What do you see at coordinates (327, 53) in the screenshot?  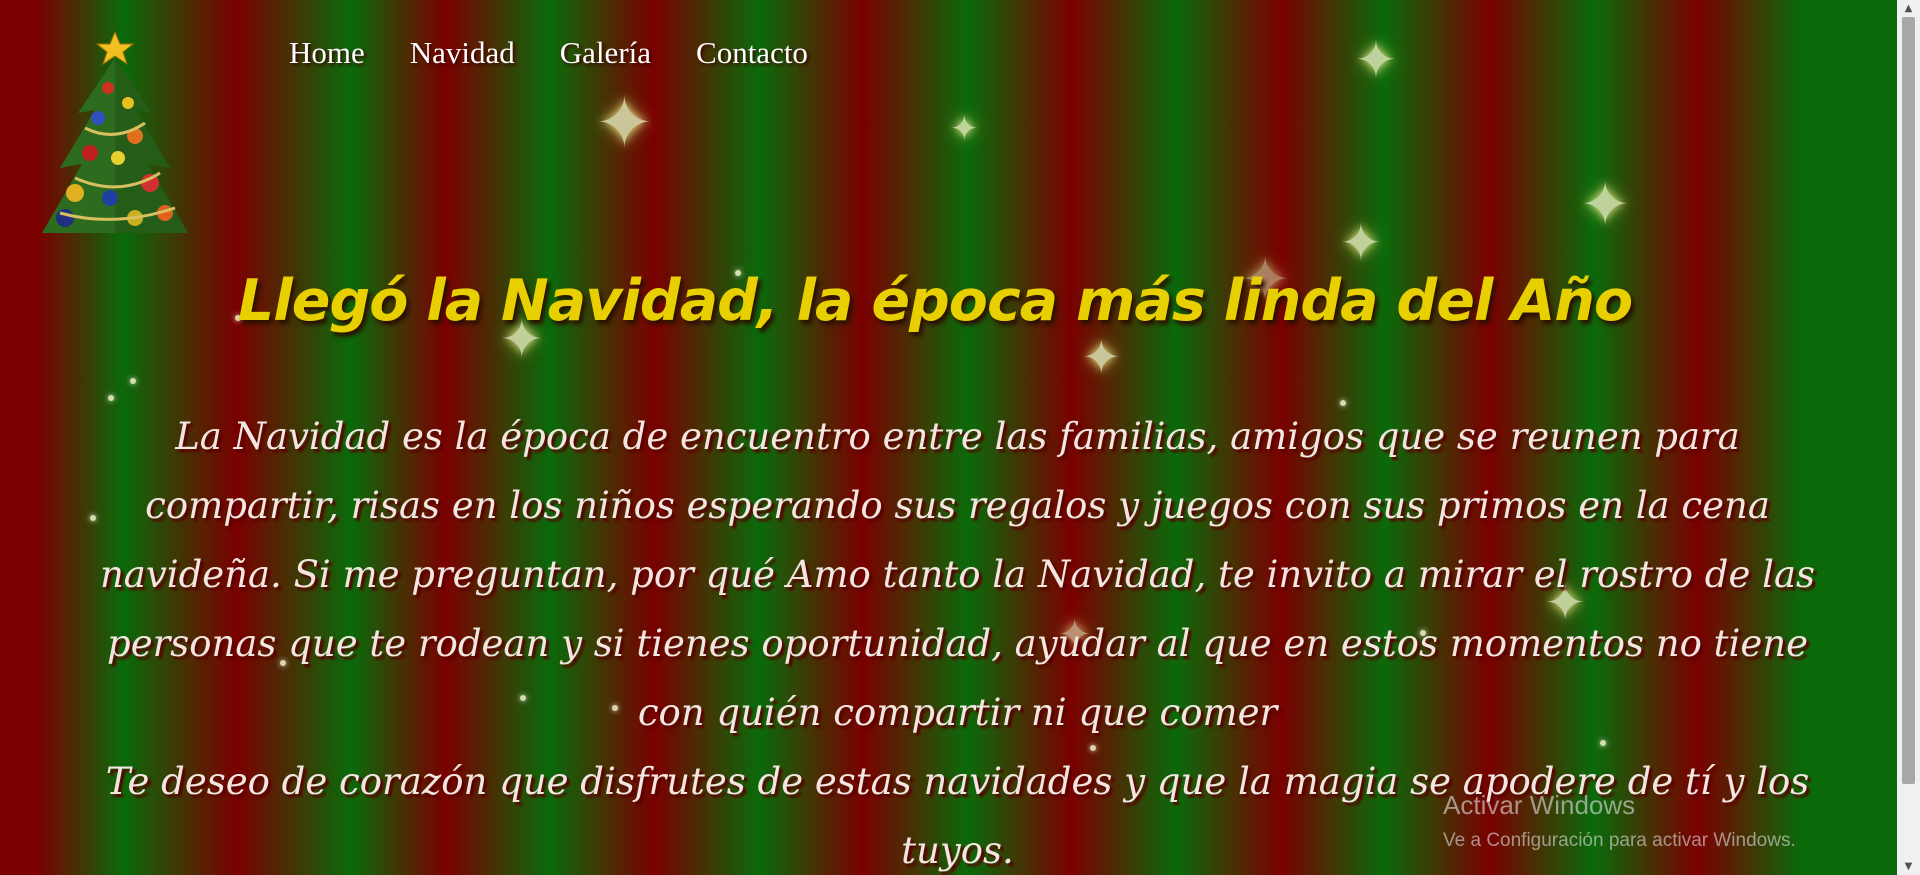 I see `nav-home-link: Home` at bounding box center [327, 53].